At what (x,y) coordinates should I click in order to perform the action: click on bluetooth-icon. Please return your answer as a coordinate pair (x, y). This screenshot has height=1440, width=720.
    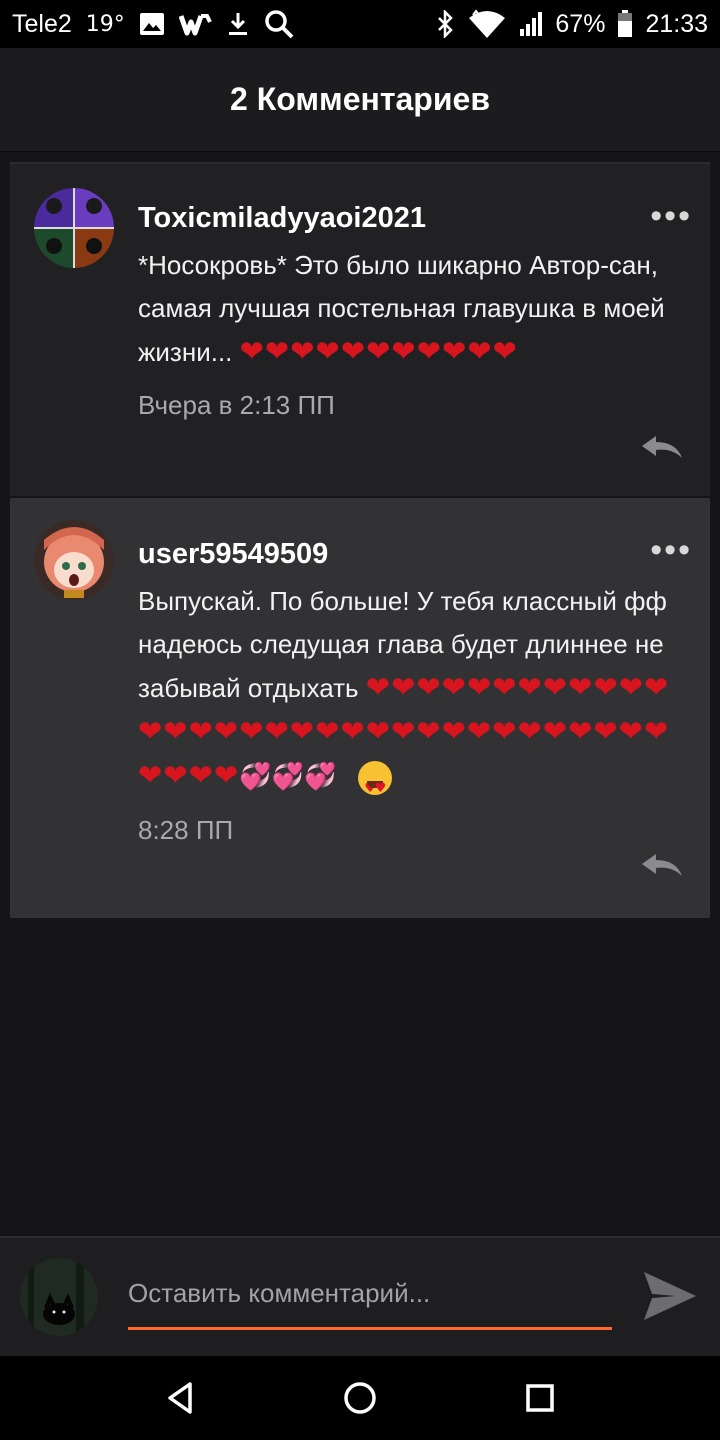
    Looking at the image, I should click on (445, 24).